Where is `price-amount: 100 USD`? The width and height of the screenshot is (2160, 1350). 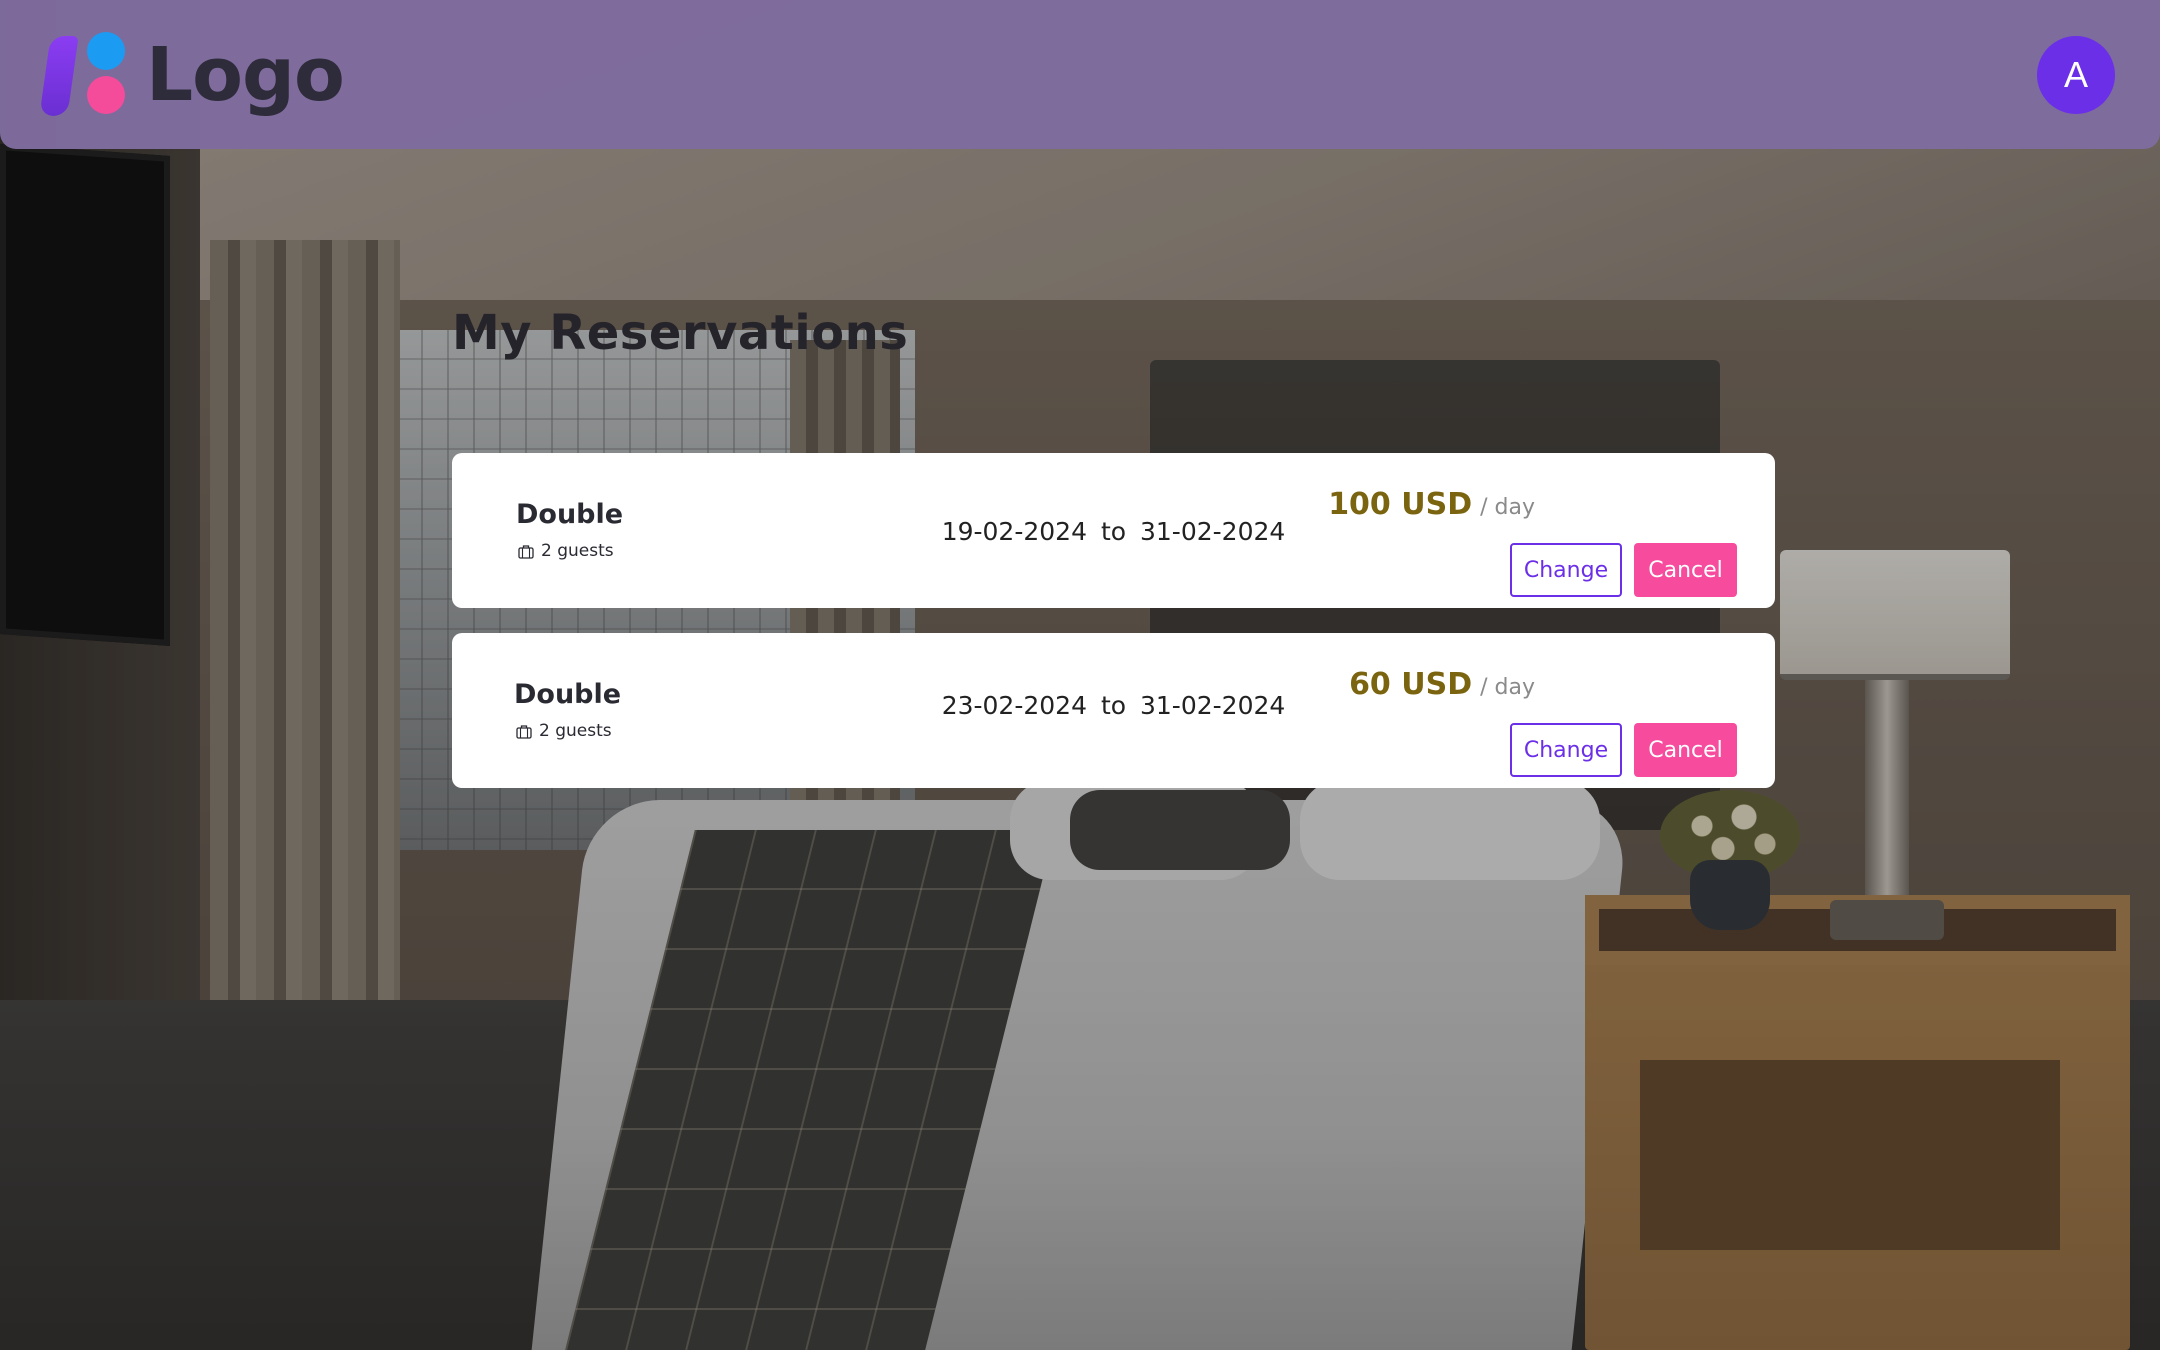
price-amount: 100 USD is located at coordinates (1400, 504).